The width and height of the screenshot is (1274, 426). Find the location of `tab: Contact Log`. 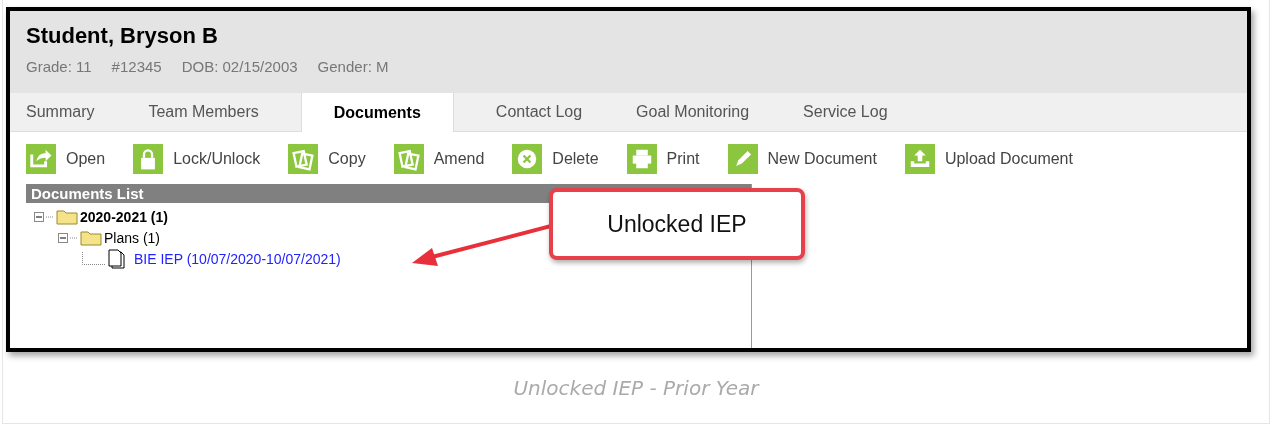

tab: Contact Log is located at coordinates (539, 112).